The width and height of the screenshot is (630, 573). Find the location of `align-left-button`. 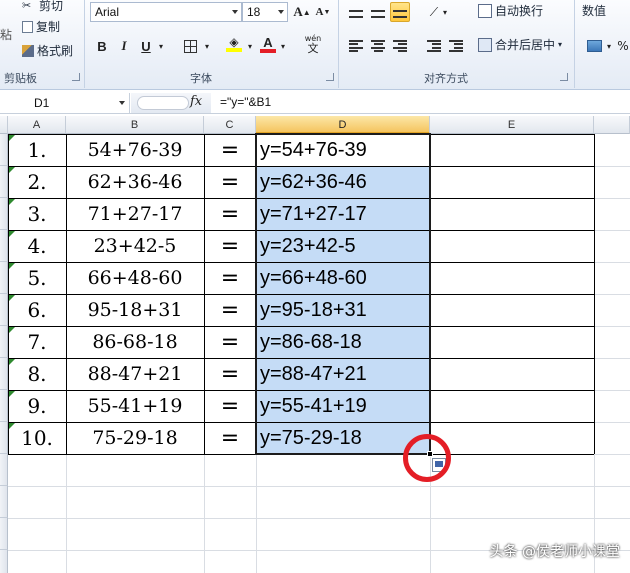

align-left-button is located at coordinates (356, 46).